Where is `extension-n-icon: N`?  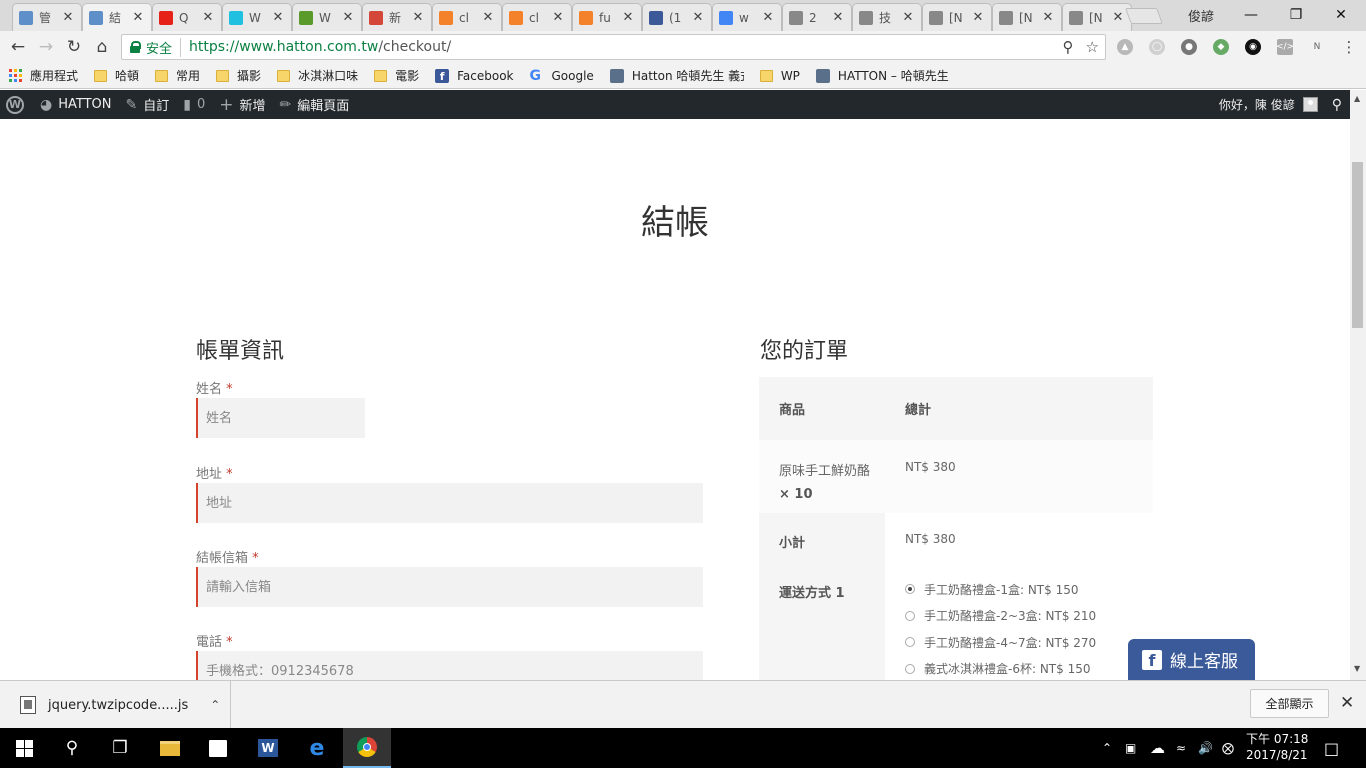 extension-n-icon: N is located at coordinates (1317, 47).